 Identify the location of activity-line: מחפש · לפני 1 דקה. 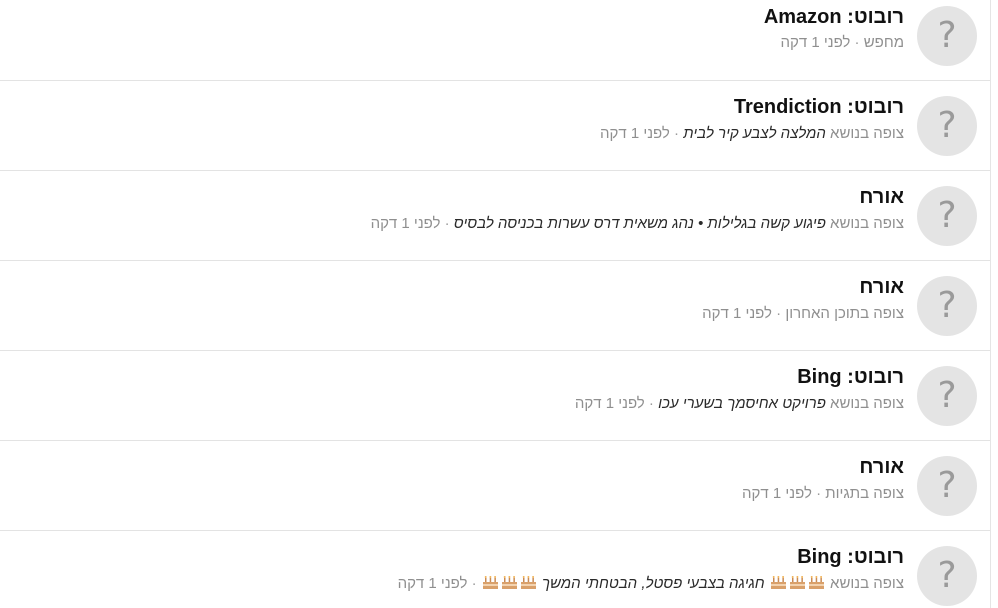
(842, 42).